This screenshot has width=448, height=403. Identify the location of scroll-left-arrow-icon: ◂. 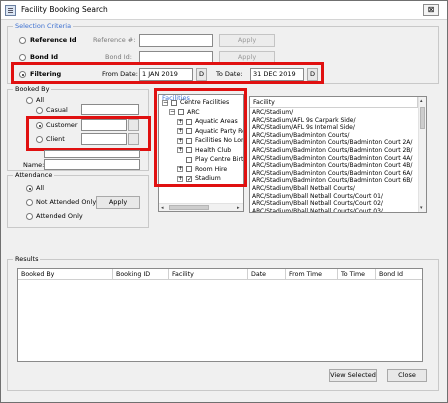
(162, 208).